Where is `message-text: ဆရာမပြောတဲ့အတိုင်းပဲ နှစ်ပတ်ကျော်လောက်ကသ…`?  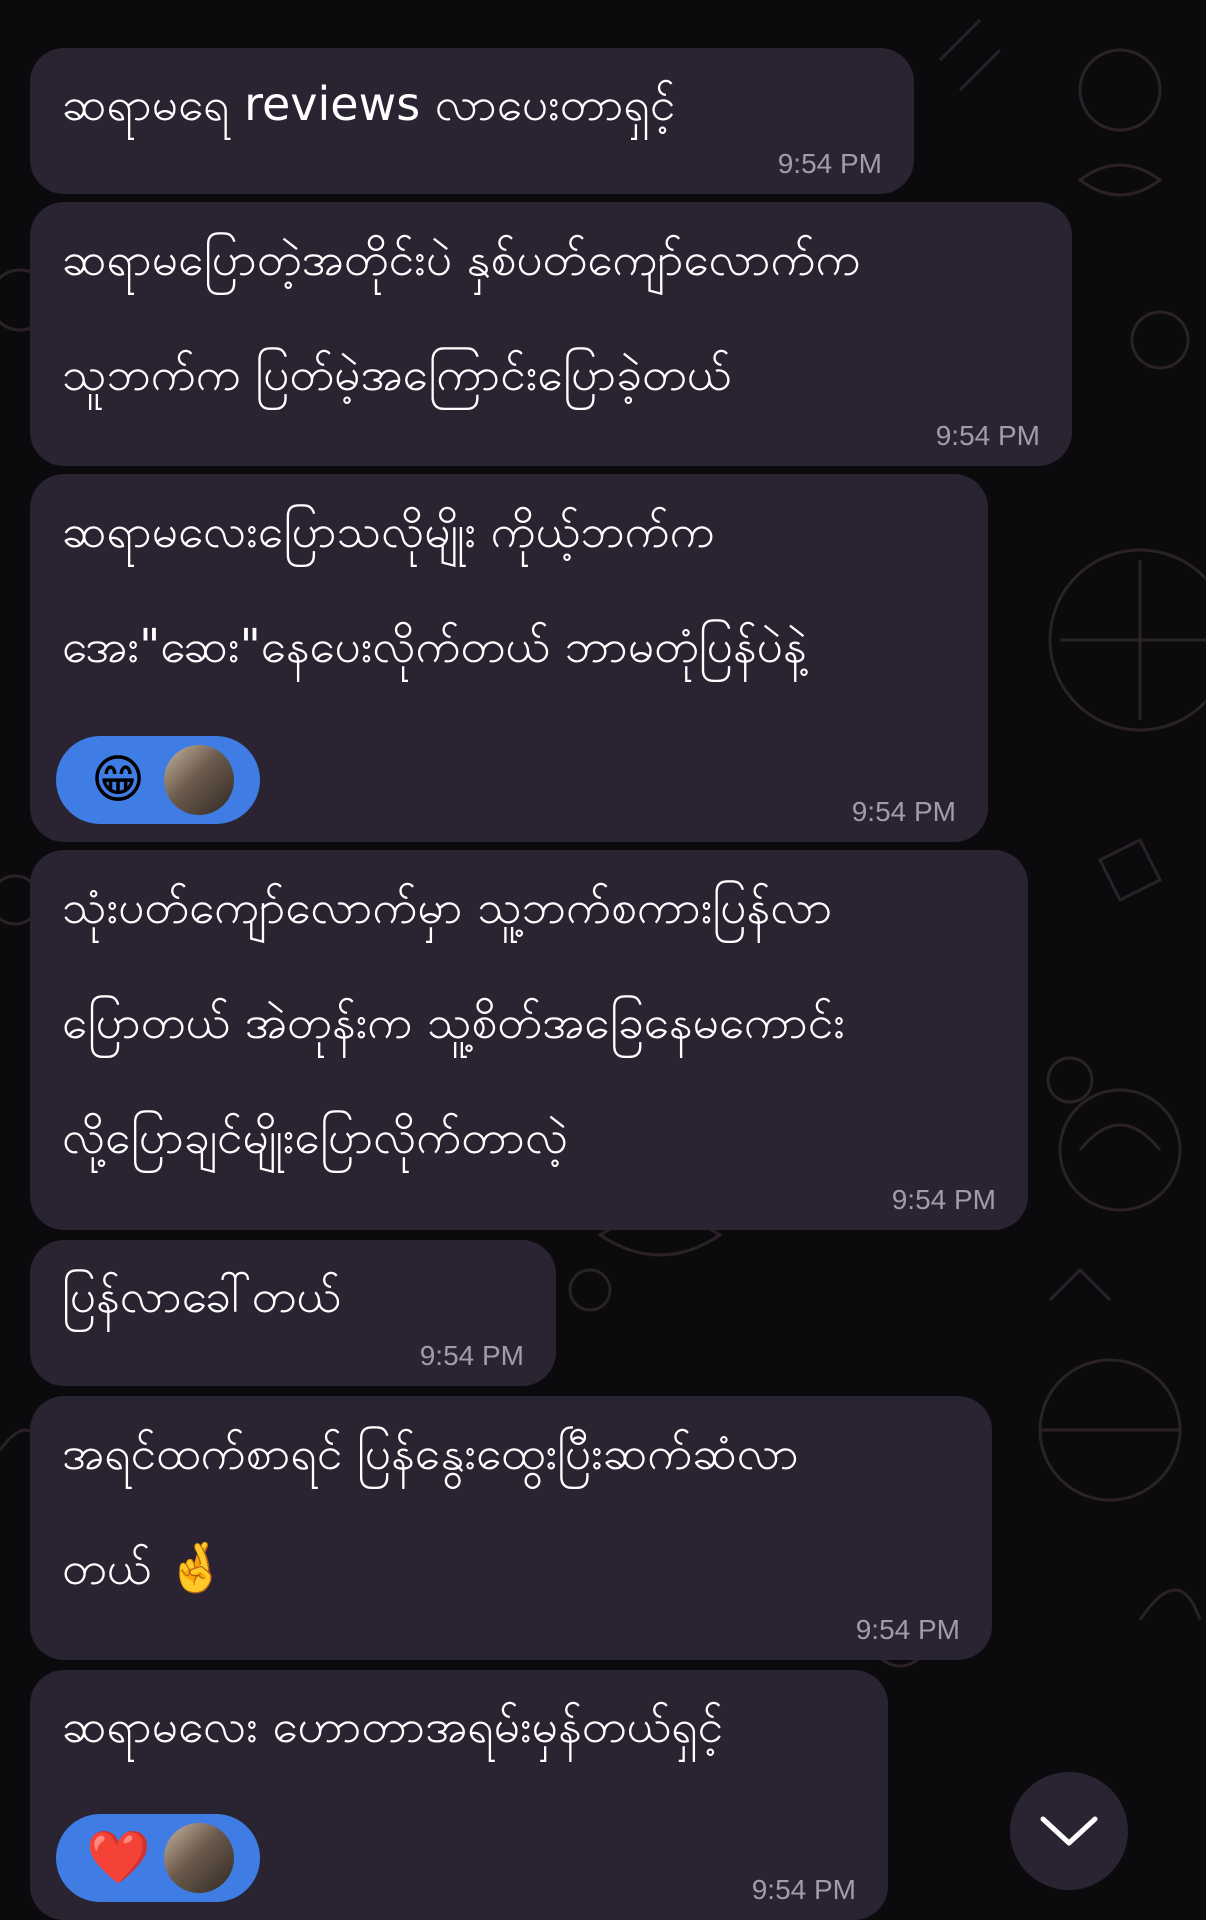
message-text: ဆရာမပြောတဲ့အတိုင်းပဲ နှစ်ပတ်ကျော်လောက်ကသ… is located at coordinates (551, 317).